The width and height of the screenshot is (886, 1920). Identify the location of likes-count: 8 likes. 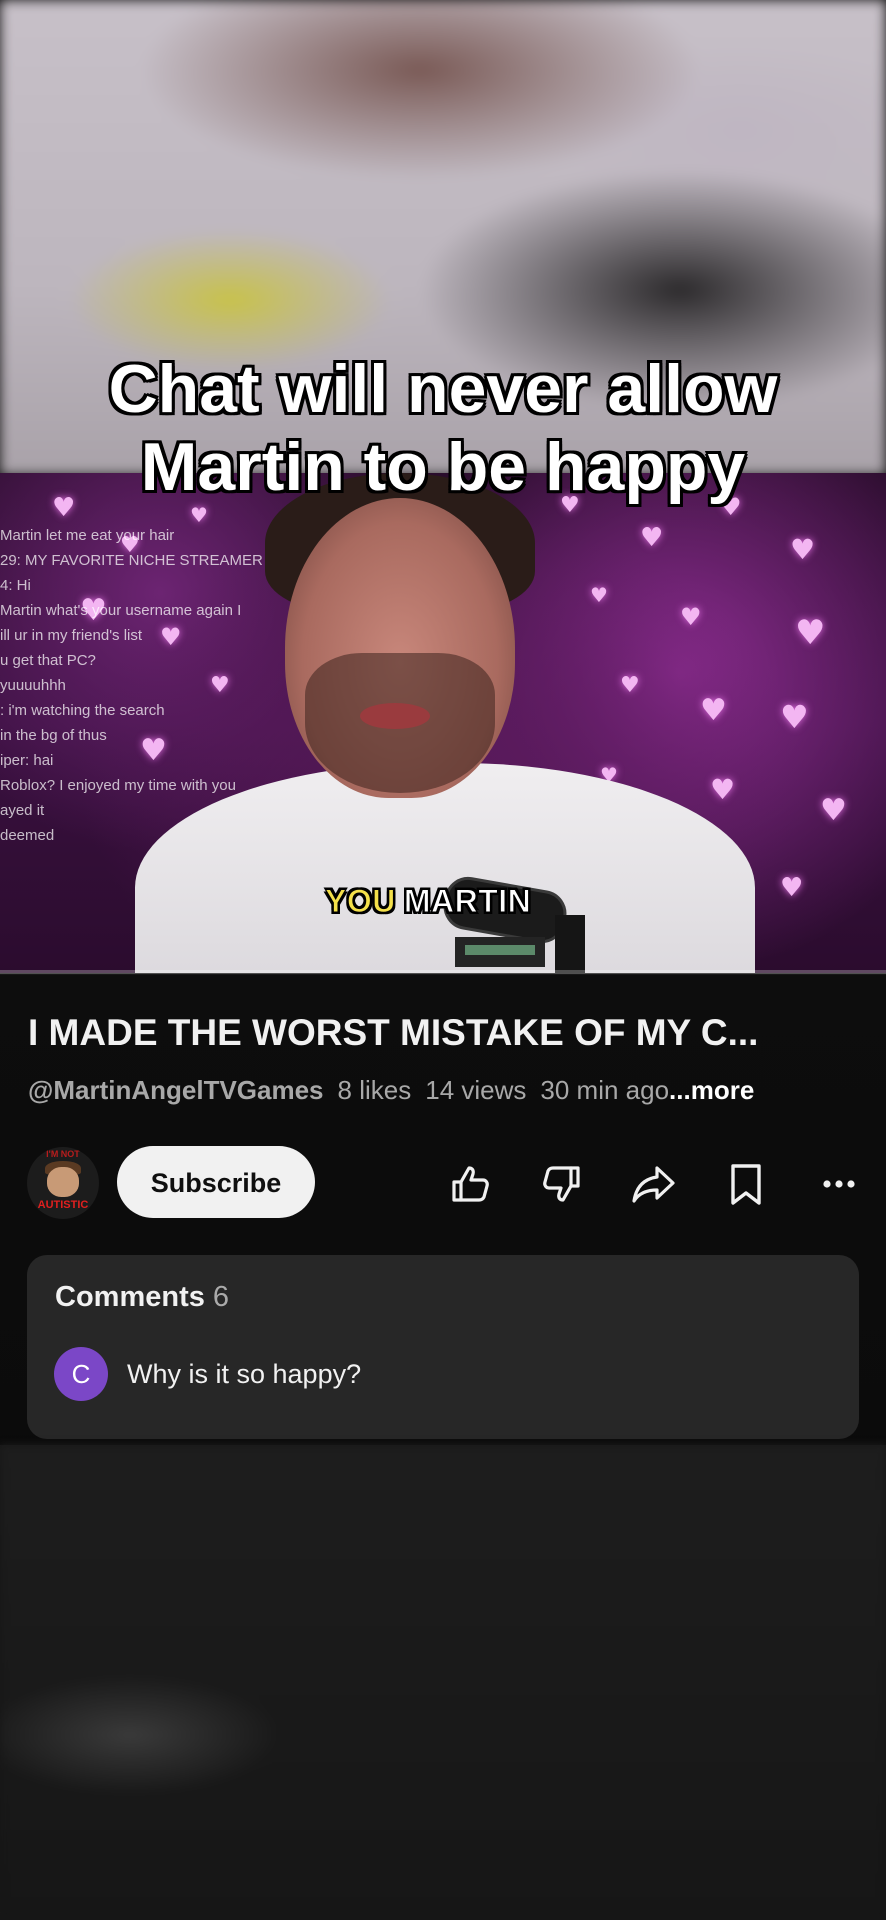
(374, 1090).